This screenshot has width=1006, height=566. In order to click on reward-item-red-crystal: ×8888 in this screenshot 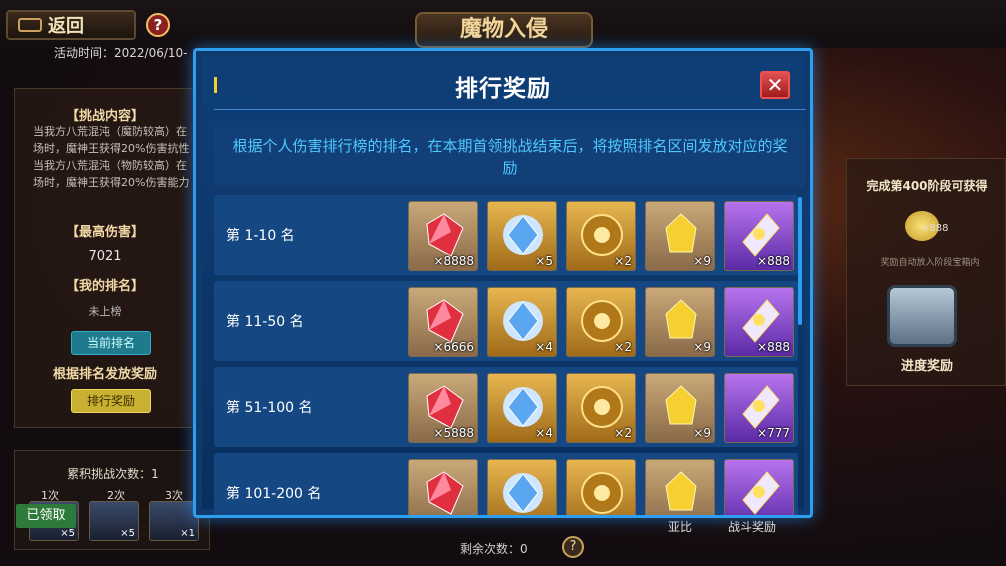, I will do `click(443, 236)`.